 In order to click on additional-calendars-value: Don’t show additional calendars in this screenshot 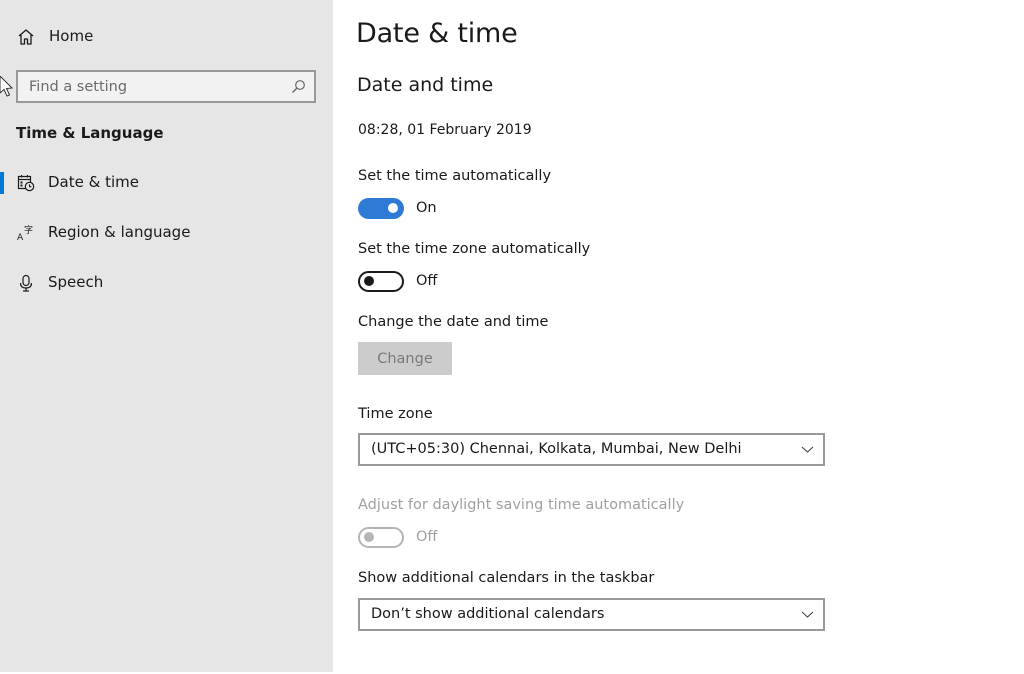, I will do `click(488, 614)`.